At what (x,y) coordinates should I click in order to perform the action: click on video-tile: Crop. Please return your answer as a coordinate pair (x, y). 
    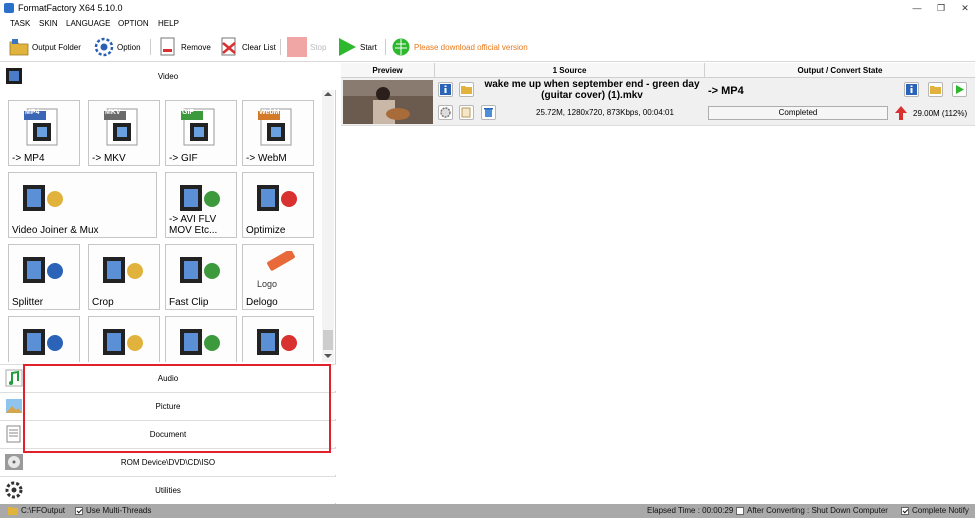
    Looking at the image, I should click on (124, 277).